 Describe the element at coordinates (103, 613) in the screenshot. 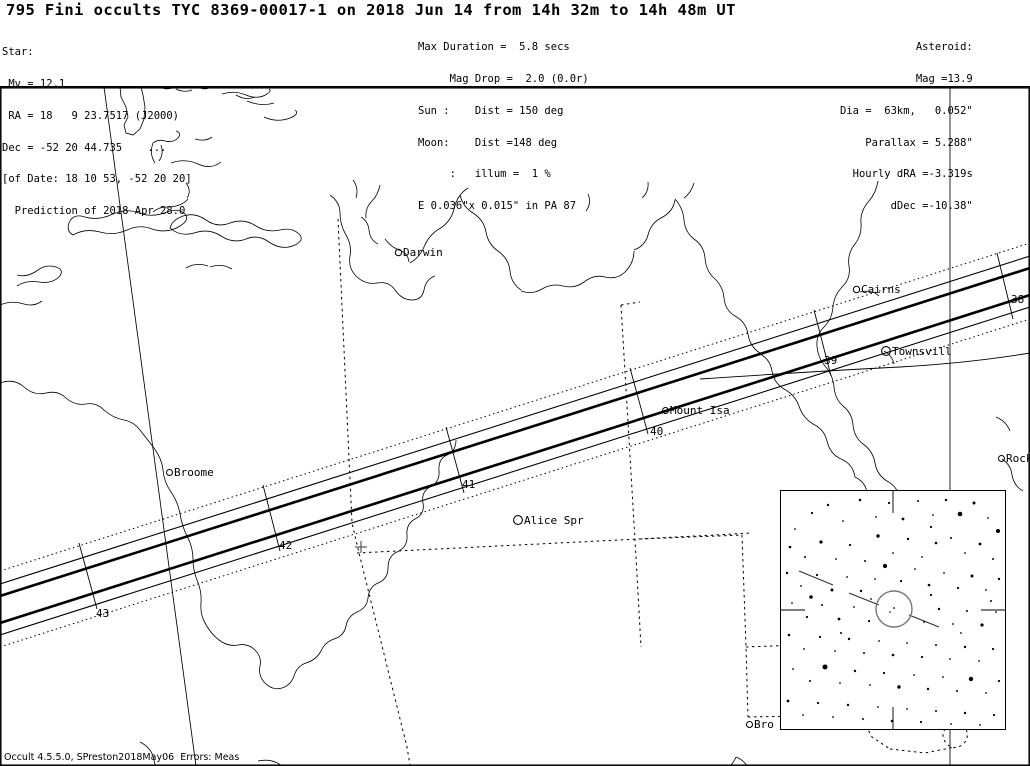

I see `time-mark-43: 43` at that location.